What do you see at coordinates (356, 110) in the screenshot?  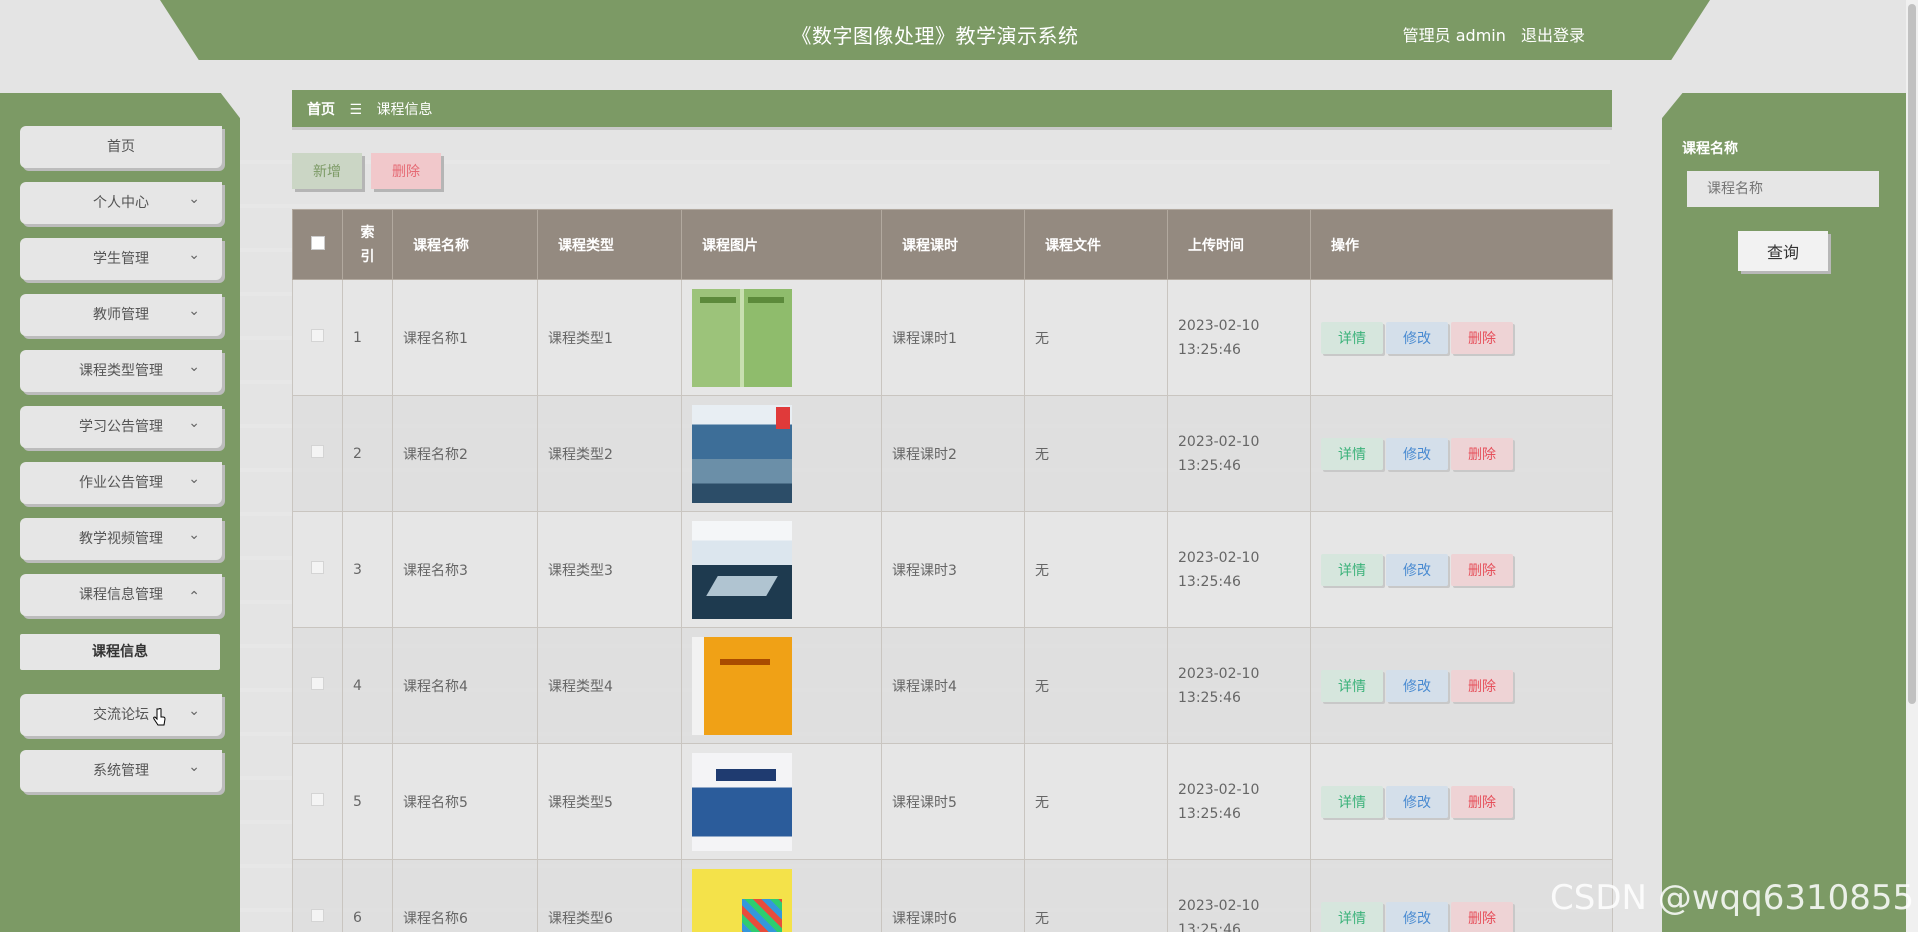 I see `menu-icon: ☰` at bounding box center [356, 110].